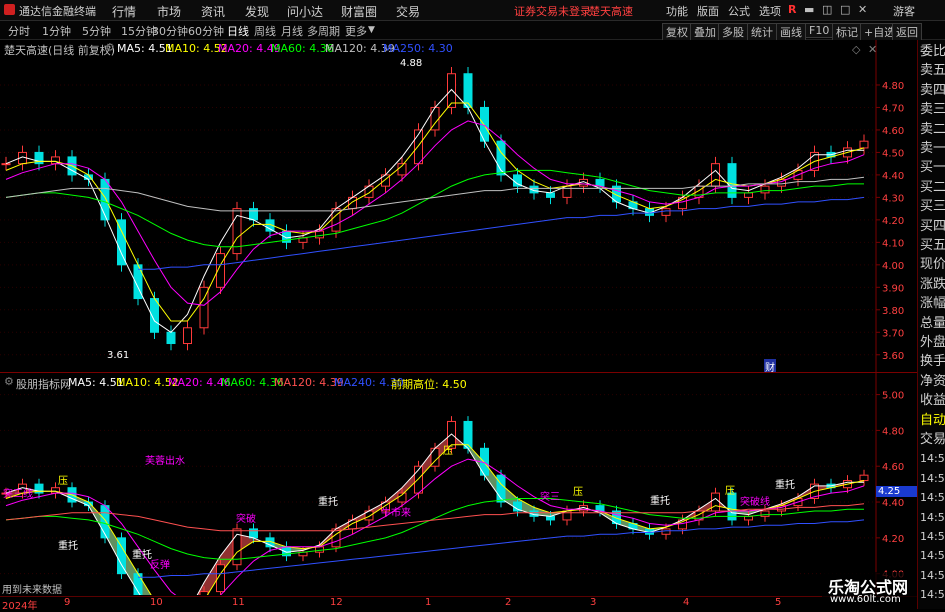  I want to click on restore-icon: ◫, so click(827, 9).